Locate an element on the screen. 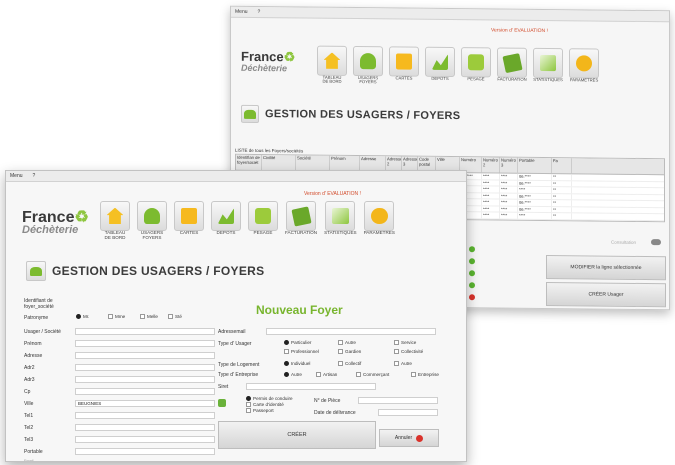 The height and width of the screenshot is (465, 675). usager-field is located at coordinates (145, 331).